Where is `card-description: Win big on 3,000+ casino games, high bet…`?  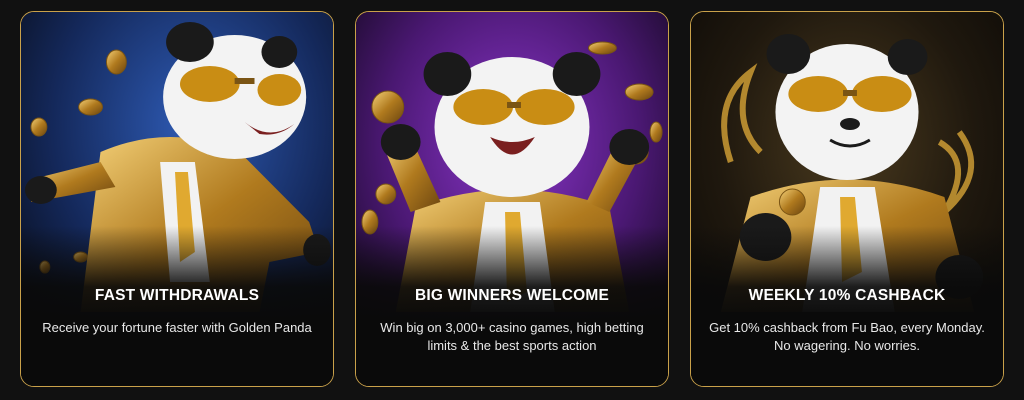 card-description: Win big on 3,000+ casino games, high bet… is located at coordinates (512, 336).